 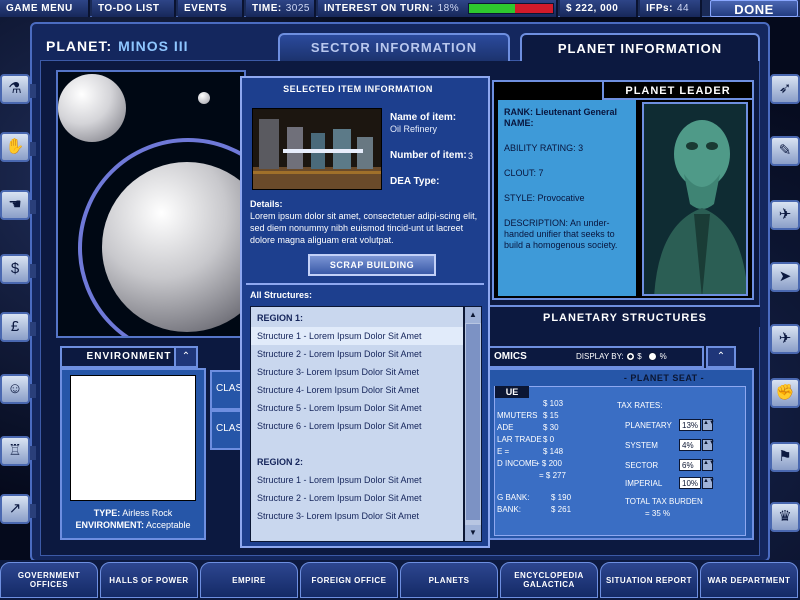 I want to click on tab-foreign-office: FOREIGN OFFICE, so click(x=349, y=580).